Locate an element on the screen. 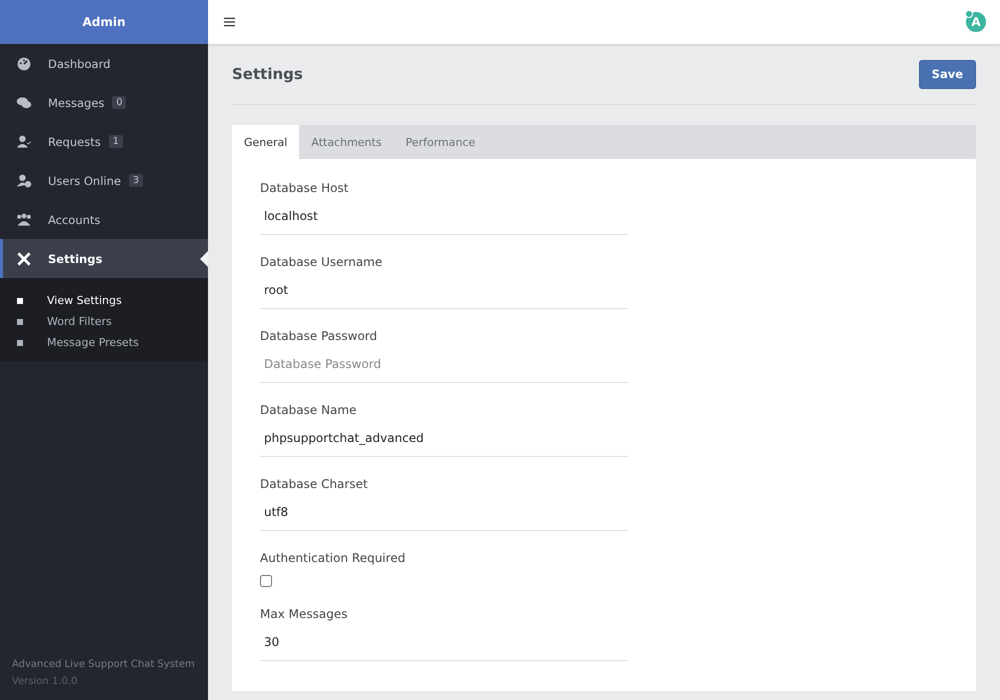 The height and width of the screenshot is (700, 1000). nav-item: Messages 0 is located at coordinates (104, 102).